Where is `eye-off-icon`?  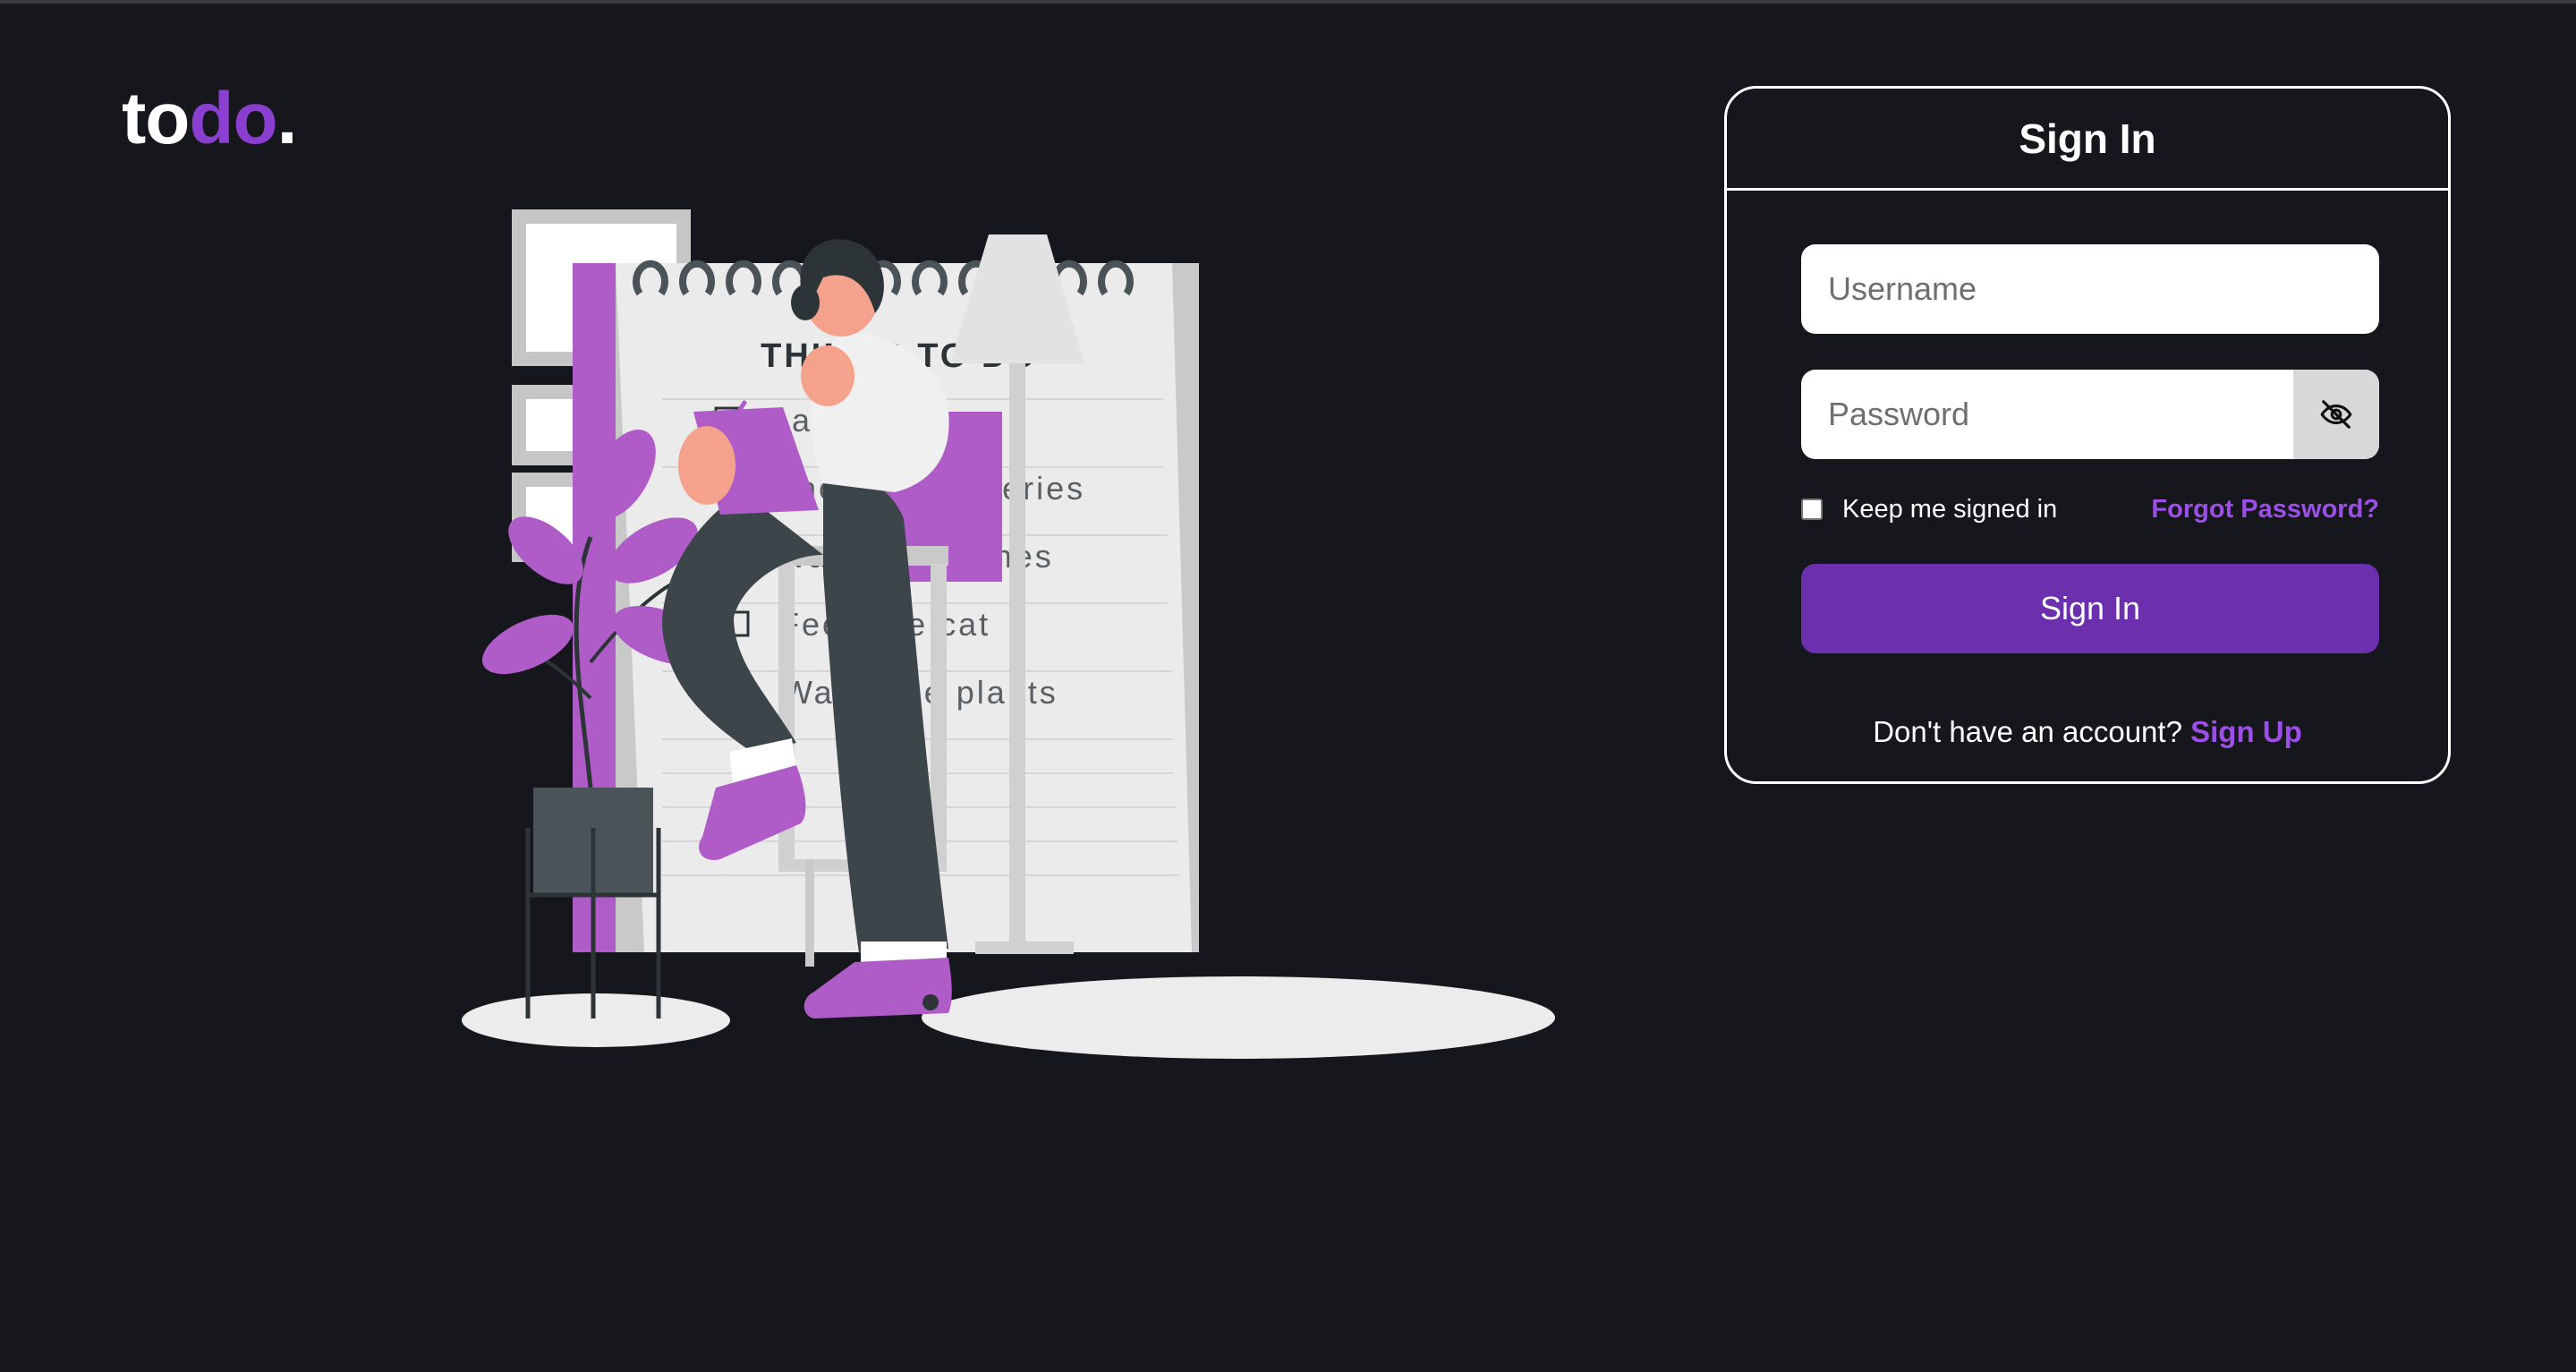 eye-off-icon is located at coordinates (2336, 414).